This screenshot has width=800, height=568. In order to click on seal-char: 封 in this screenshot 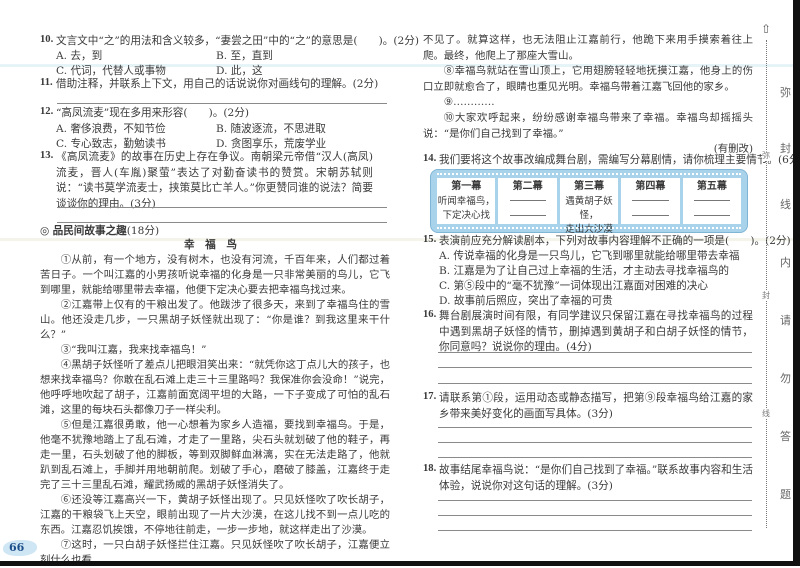, I will do `click(766, 295)`.